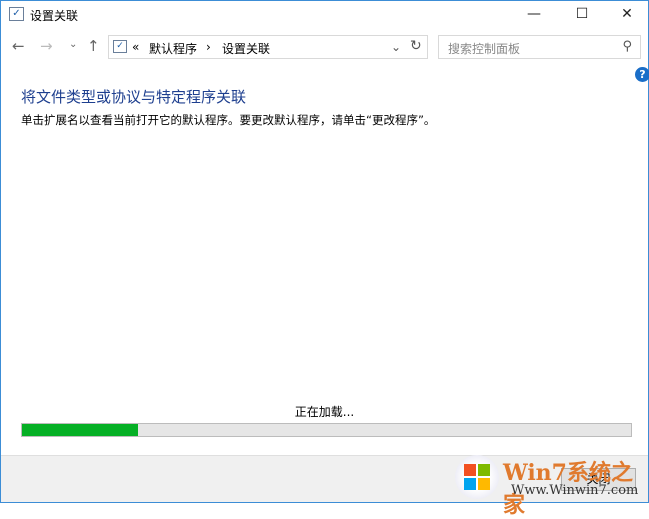  Describe the element at coordinates (598, 479) in the screenshot. I see `close-button: 关闭` at that location.